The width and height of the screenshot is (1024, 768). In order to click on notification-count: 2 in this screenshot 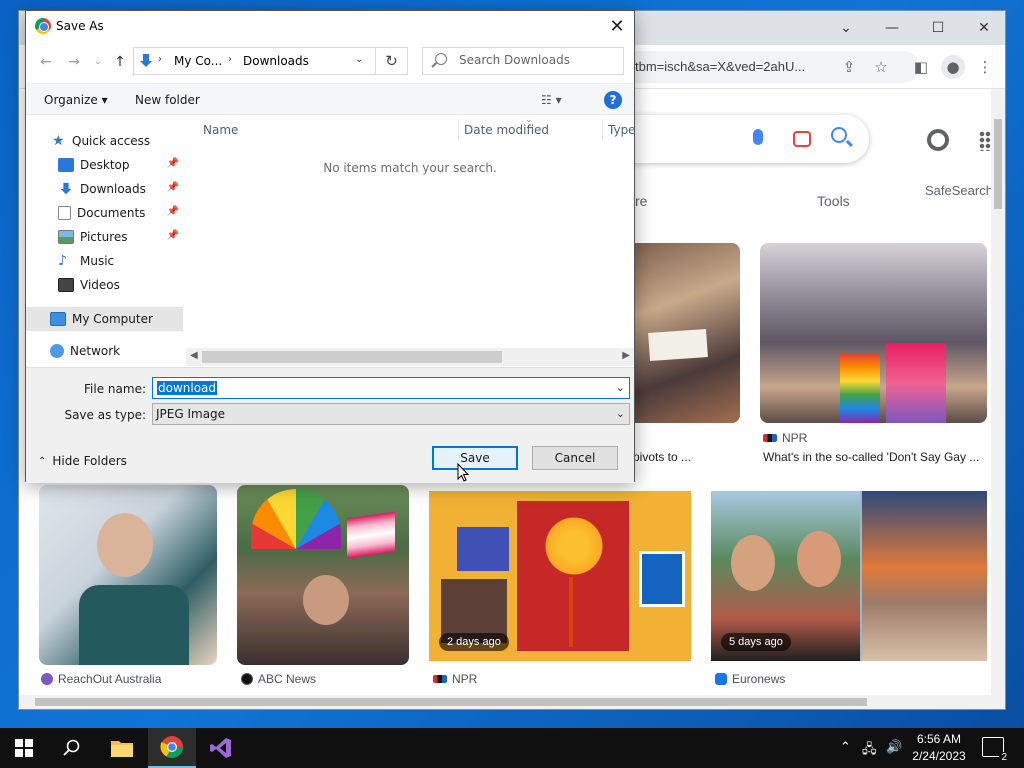, I will do `click(1004, 757)`.